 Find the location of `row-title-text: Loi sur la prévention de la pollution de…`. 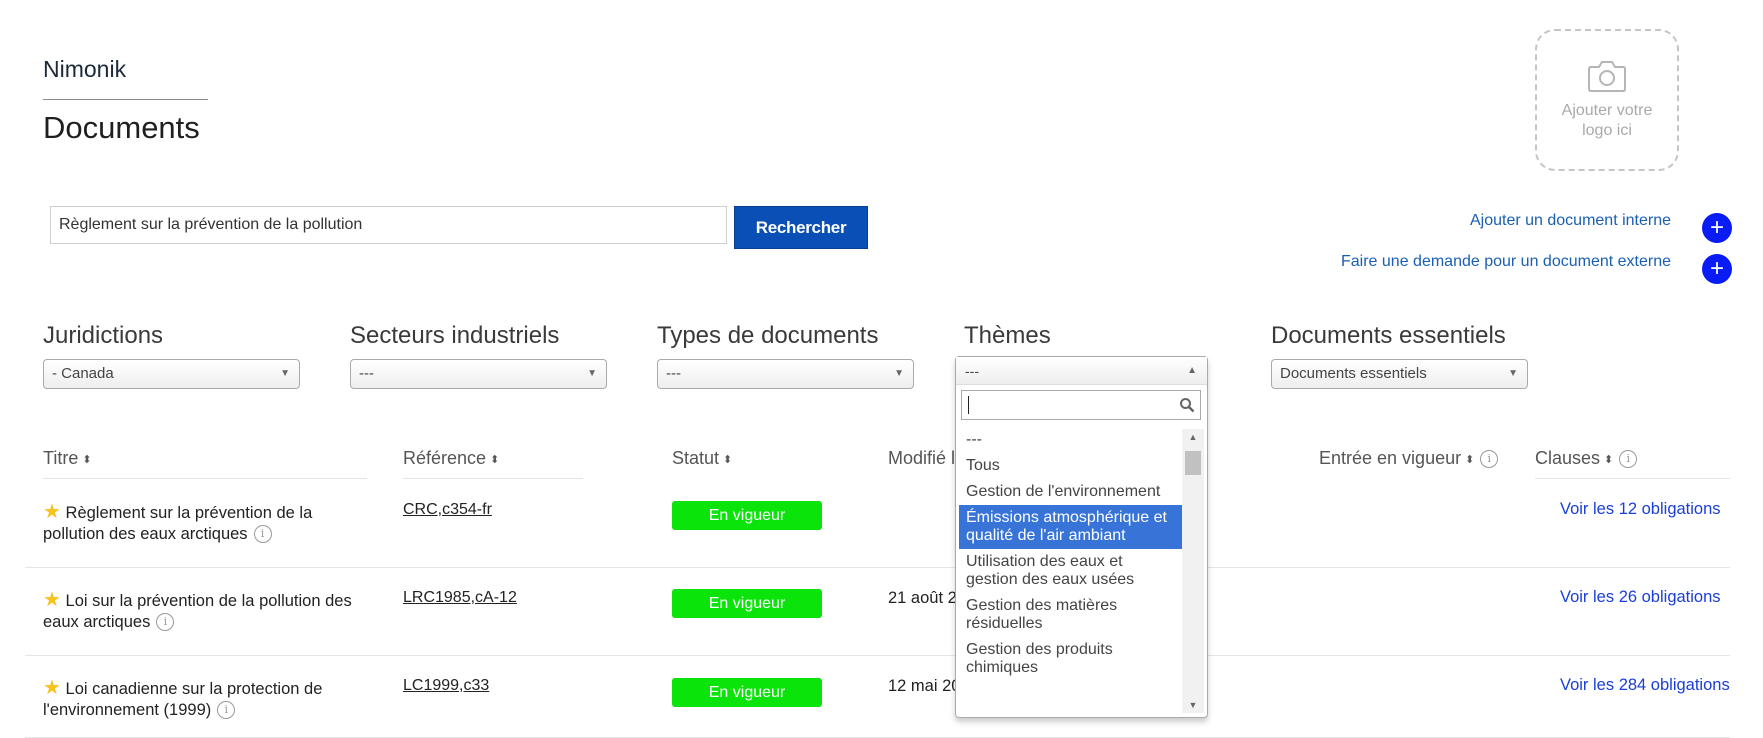

row-title-text: Loi sur la prévention de la pollution de… is located at coordinates (197, 611).